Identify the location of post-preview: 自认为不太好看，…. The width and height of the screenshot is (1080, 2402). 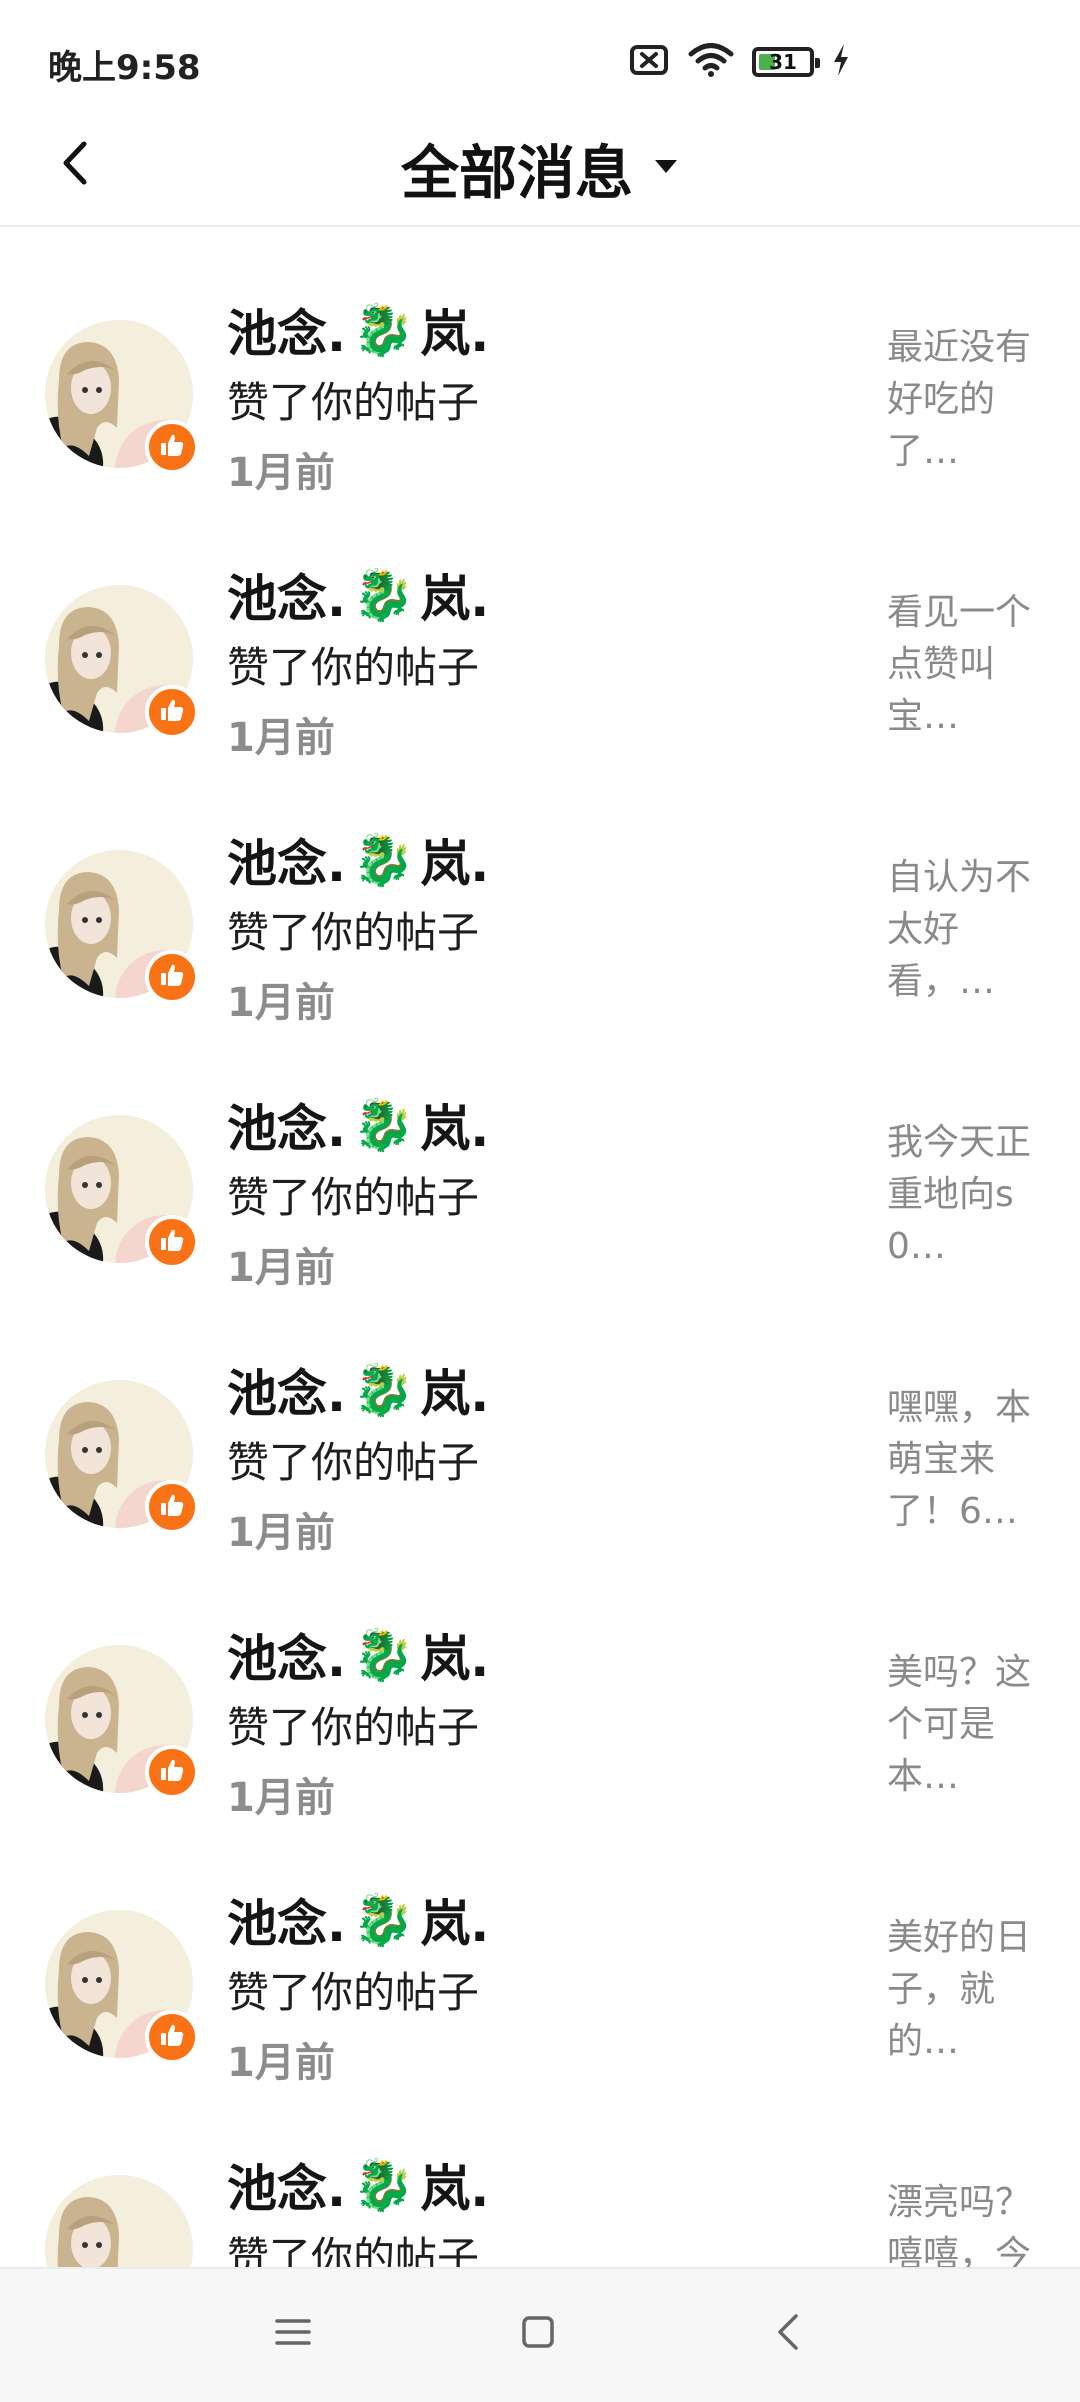
(962, 932).